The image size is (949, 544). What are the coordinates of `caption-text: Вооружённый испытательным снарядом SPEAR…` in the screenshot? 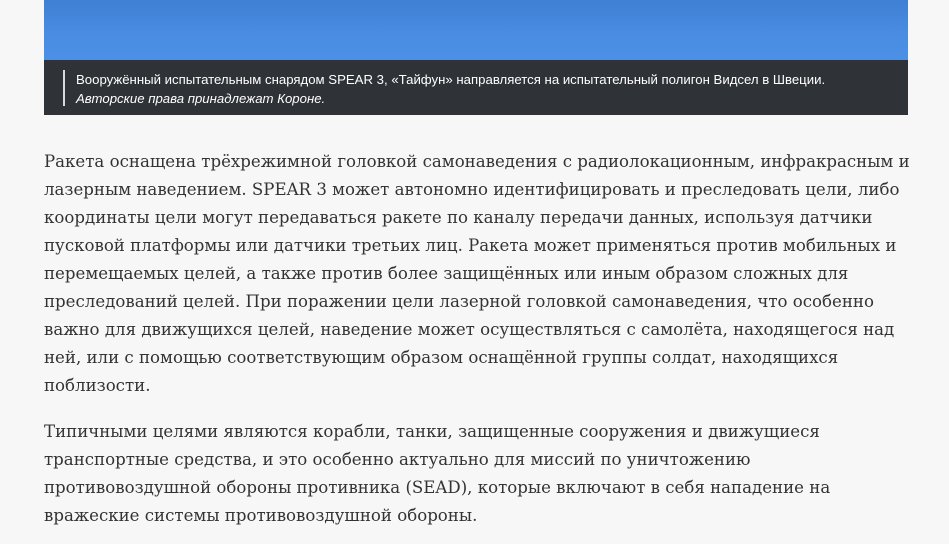 It's located at (451, 79).